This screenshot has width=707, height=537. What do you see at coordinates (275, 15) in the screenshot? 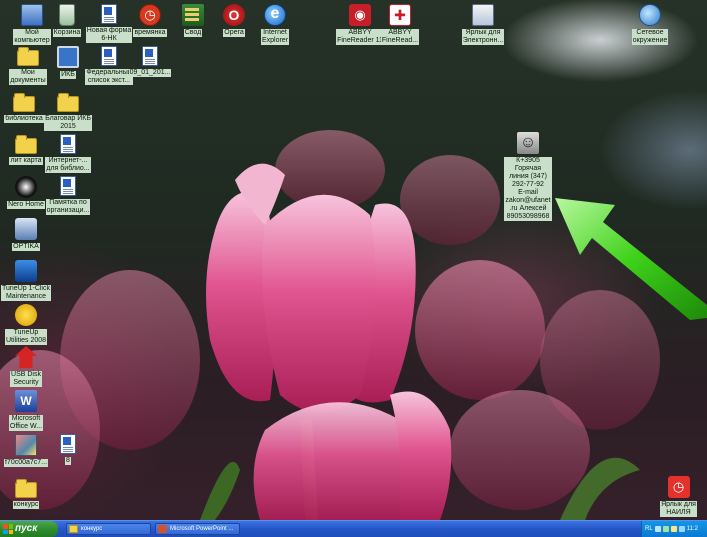
I see `internet-explorer-icon` at bounding box center [275, 15].